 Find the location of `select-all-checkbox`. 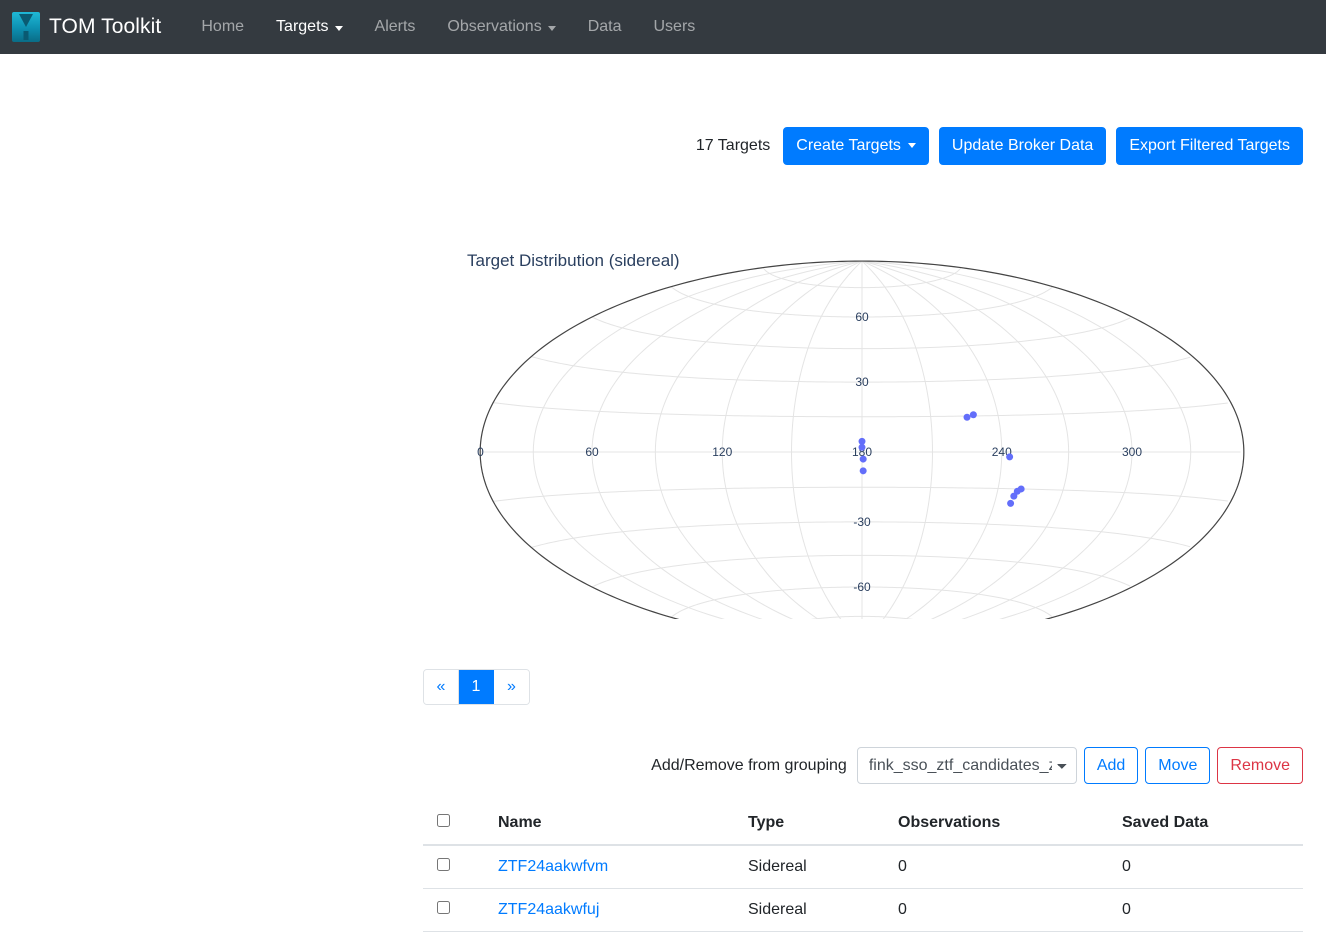

select-all-checkbox is located at coordinates (443, 820).